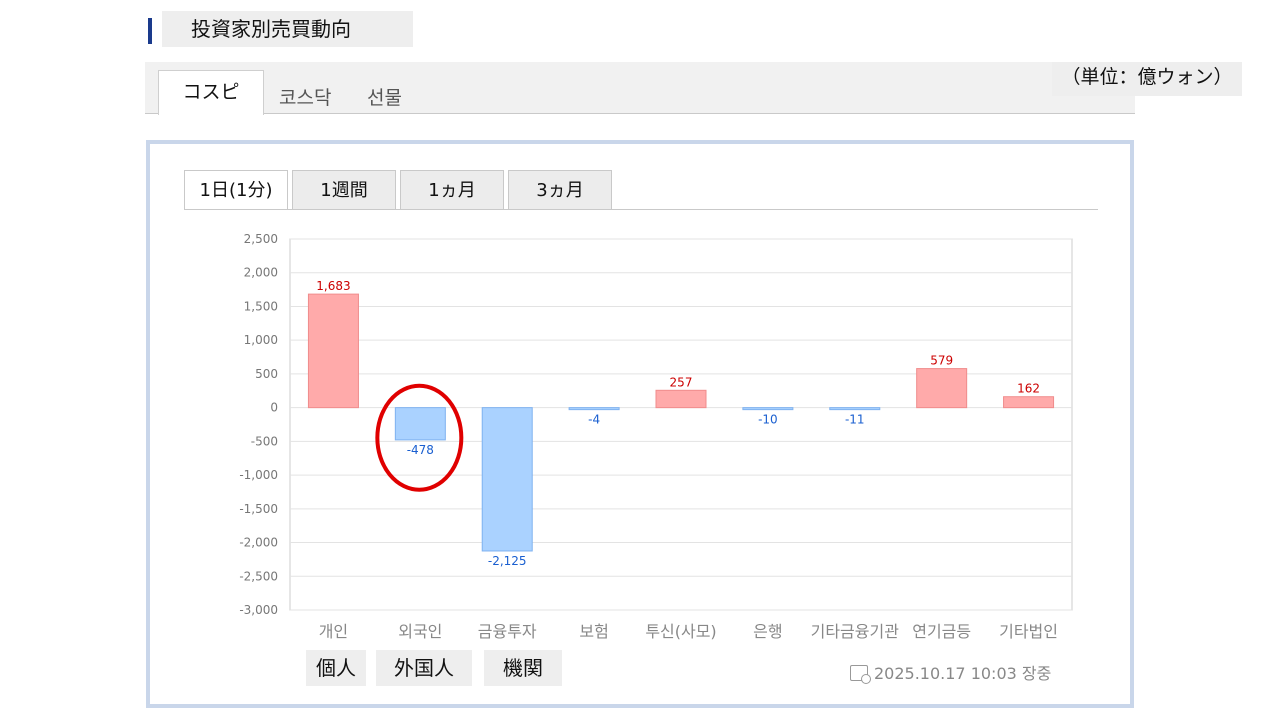  Describe the element at coordinates (261, 239) in the screenshot. I see `y-tick-label: 2,500` at that location.